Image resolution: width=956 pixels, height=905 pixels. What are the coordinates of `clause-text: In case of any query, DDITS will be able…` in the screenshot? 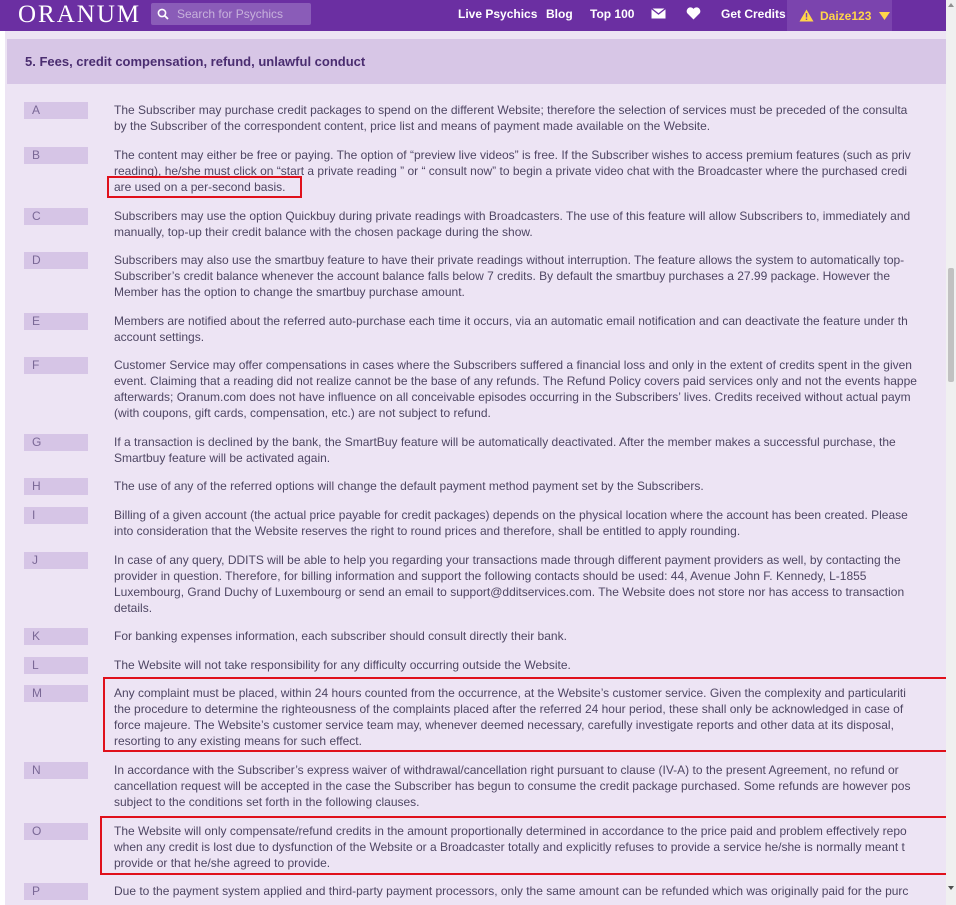 It's located at (509, 584).